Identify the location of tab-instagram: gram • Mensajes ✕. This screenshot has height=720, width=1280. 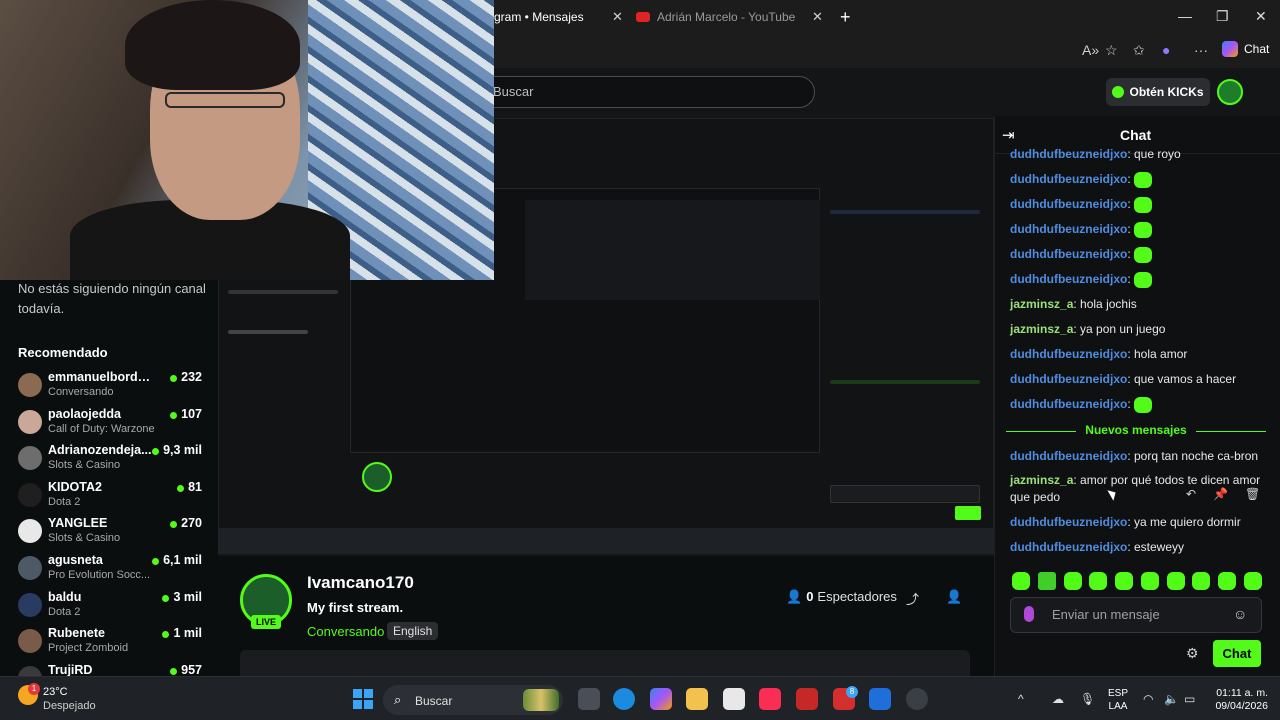
(559, 17).